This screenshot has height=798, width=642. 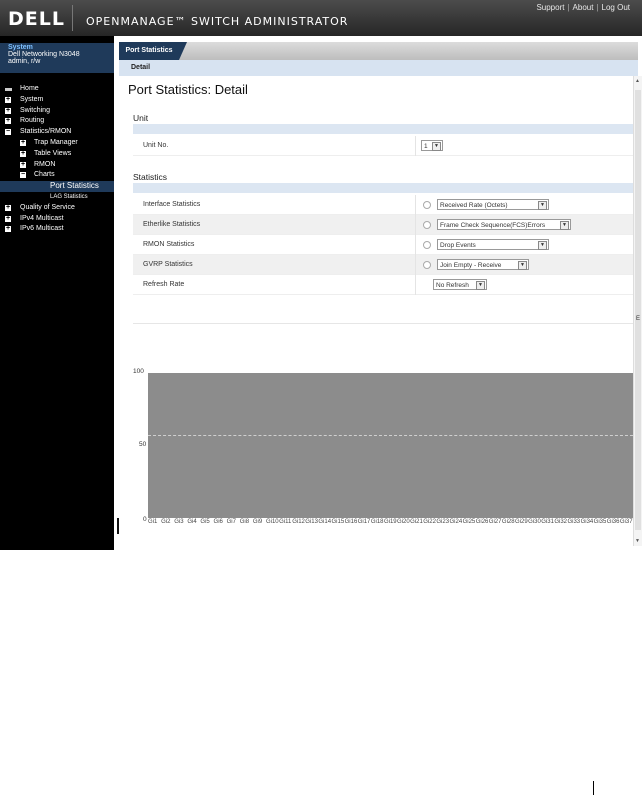 I want to click on x-tick-label: Gi6, so click(x=218, y=522).